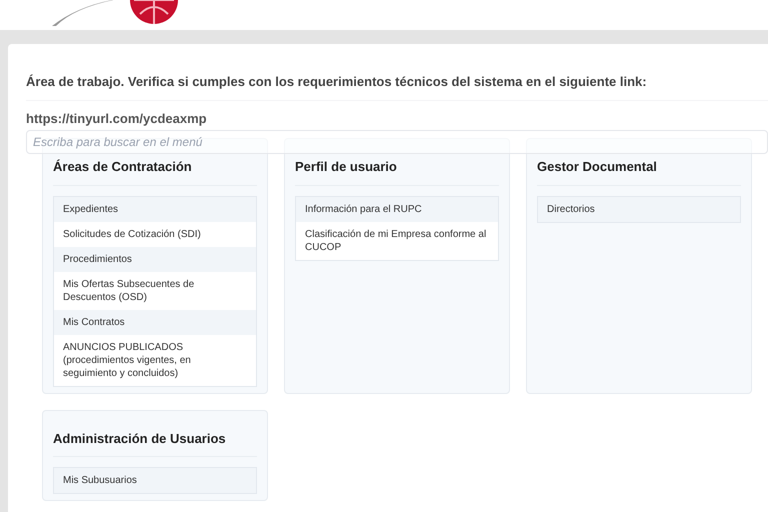 Image resolution: width=768 pixels, height=512 pixels. What do you see at coordinates (397, 209) in the screenshot?
I see `menu-item: Información para el RUPC` at bounding box center [397, 209].